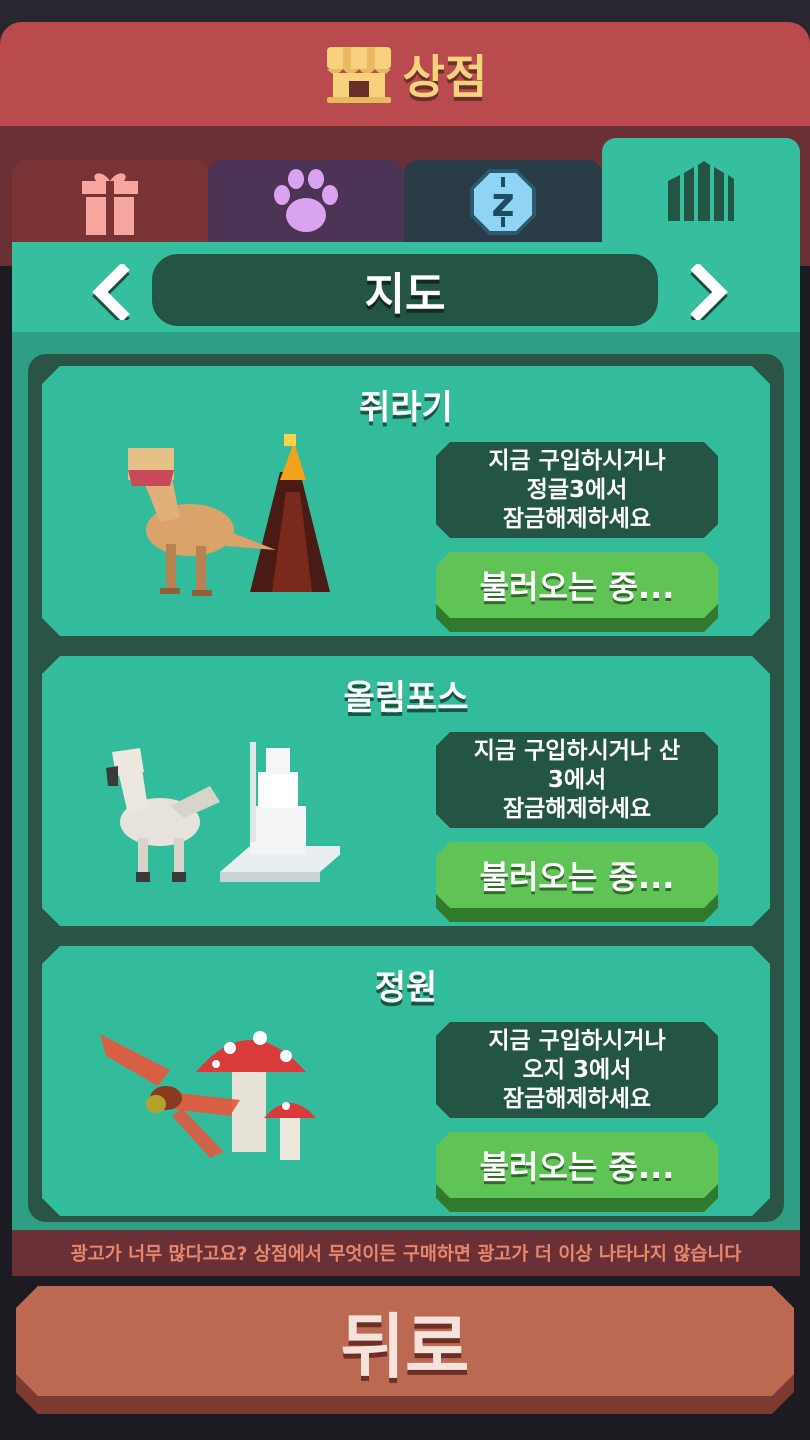 The height and width of the screenshot is (1440, 810). Describe the element at coordinates (406, 408) in the screenshot. I see `map-title: 쥐라기` at that location.